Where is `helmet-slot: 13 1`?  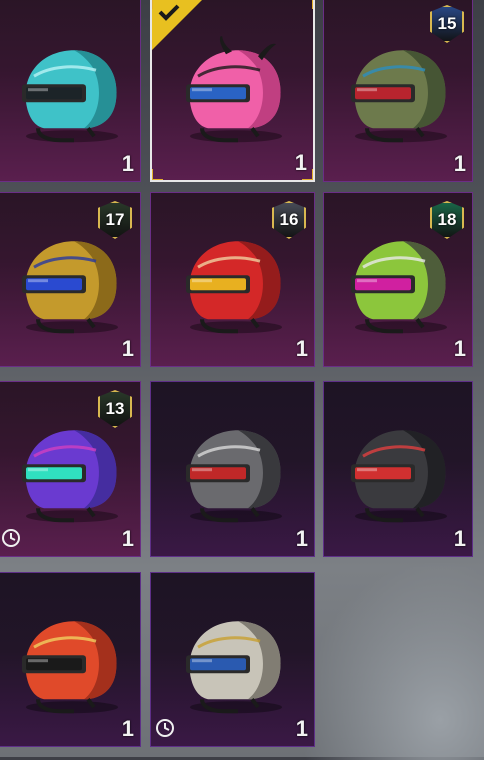
helmet-slot: 13 1 is located at coordinates (70, 469).